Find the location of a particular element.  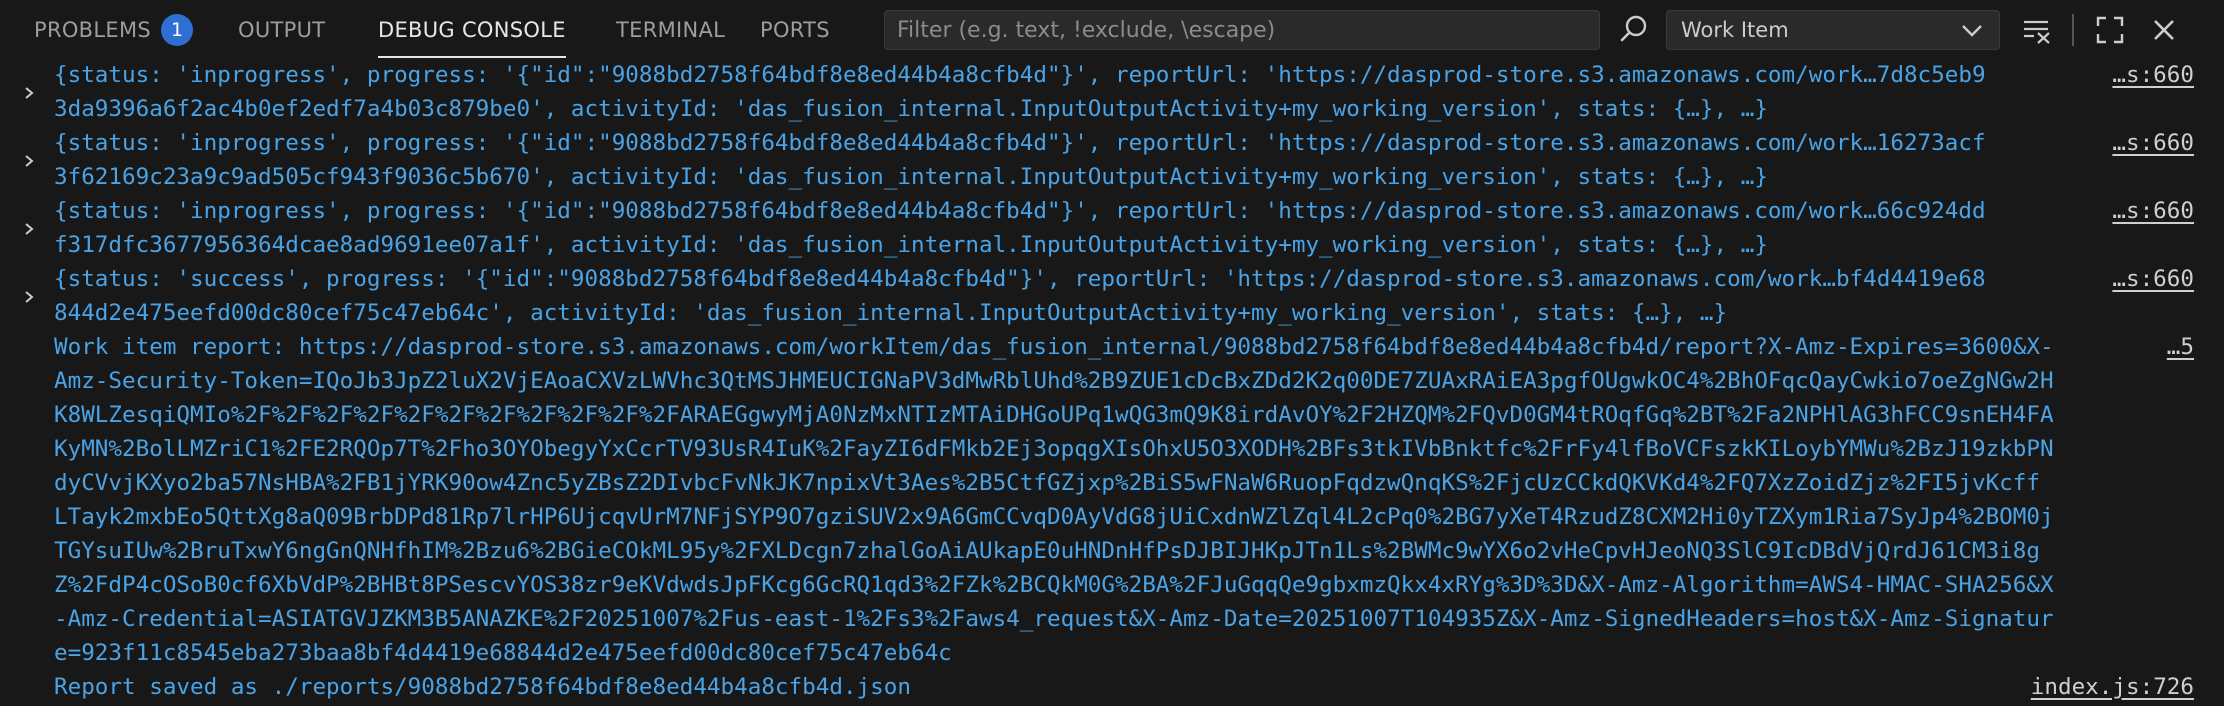

tab-ports: PORTS is located at coordinates (795, 30).